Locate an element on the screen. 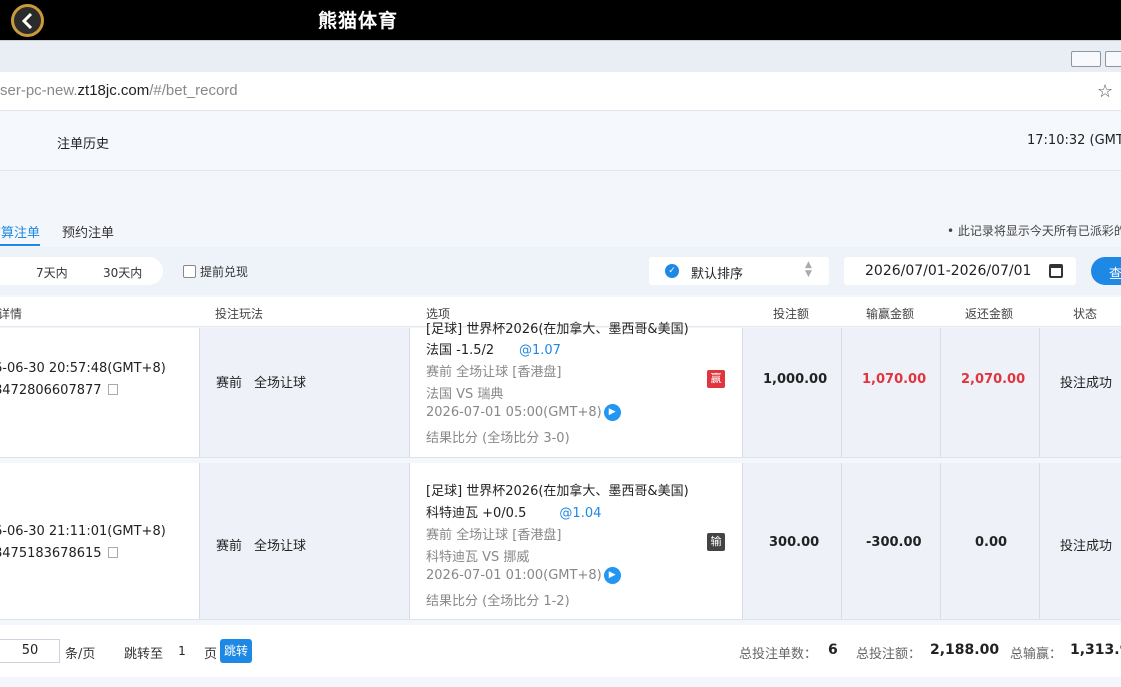 The width and height of the screenshot is (1121, 687). order-number: 8472806607877 is located at coordinates (59, 390).